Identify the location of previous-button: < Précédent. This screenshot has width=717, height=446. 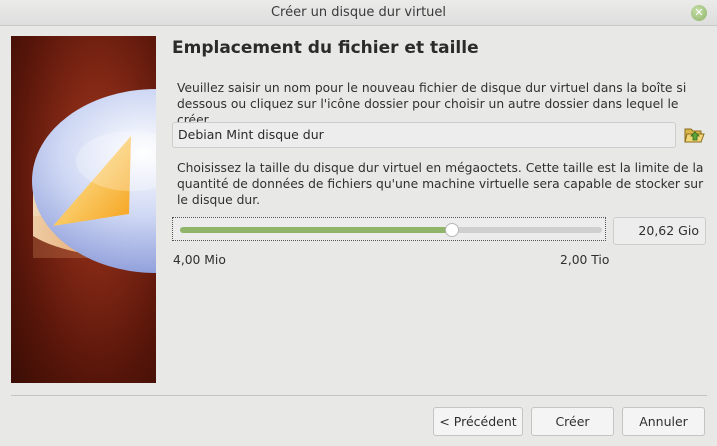
(478, 421).